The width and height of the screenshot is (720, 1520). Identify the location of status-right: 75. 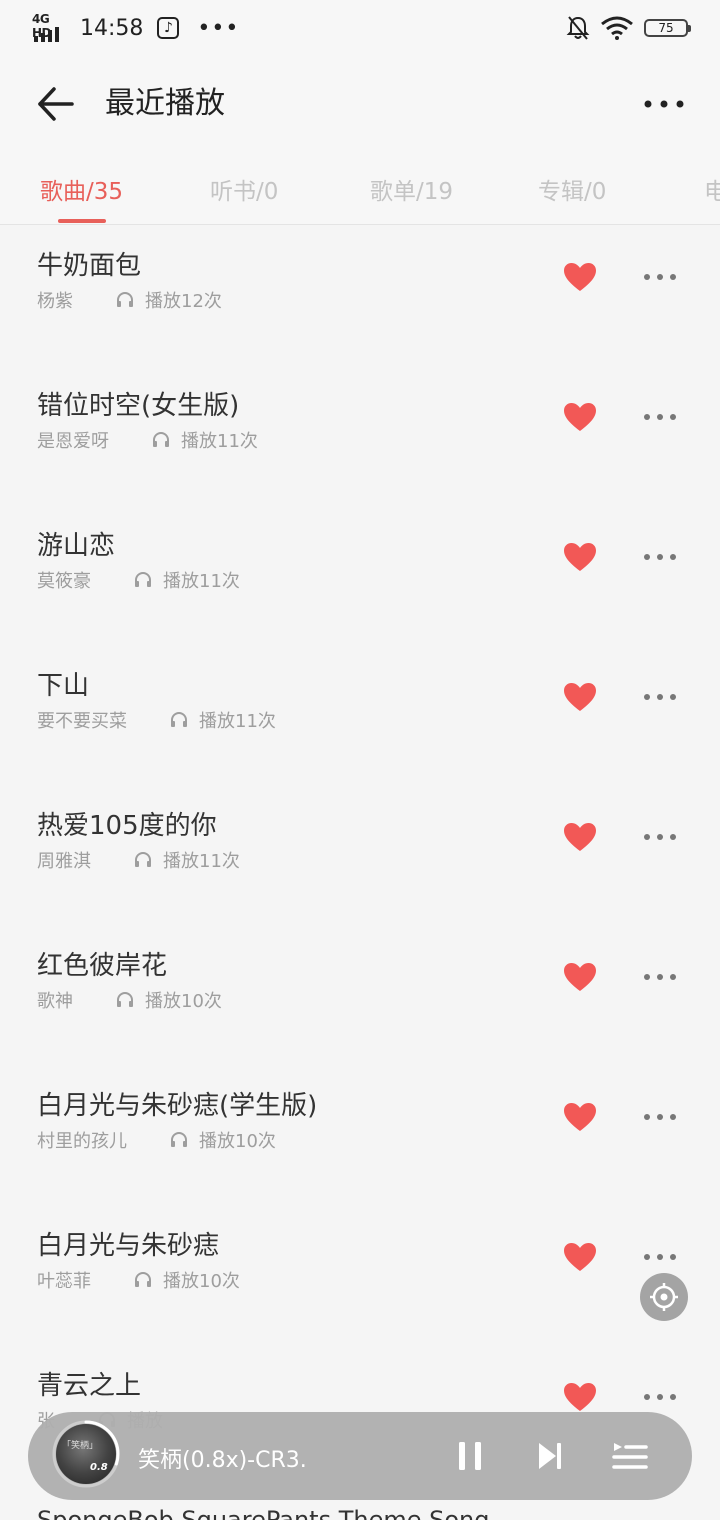
(628, 28).